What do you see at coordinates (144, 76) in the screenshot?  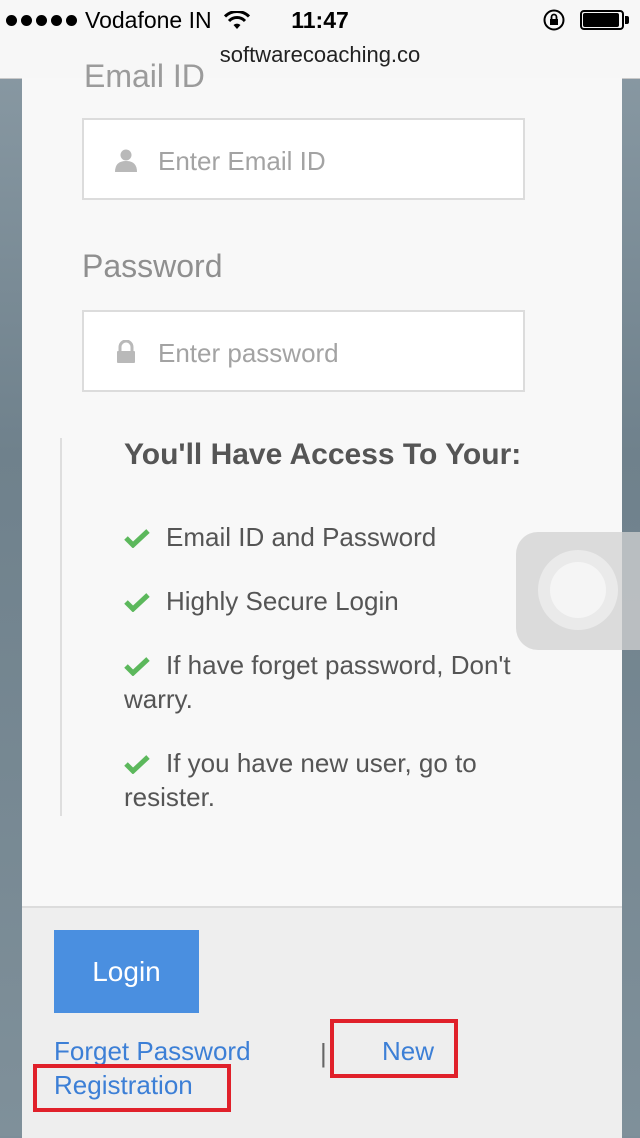 I see `email-label: Email ID` at bounding box center [144, 76].